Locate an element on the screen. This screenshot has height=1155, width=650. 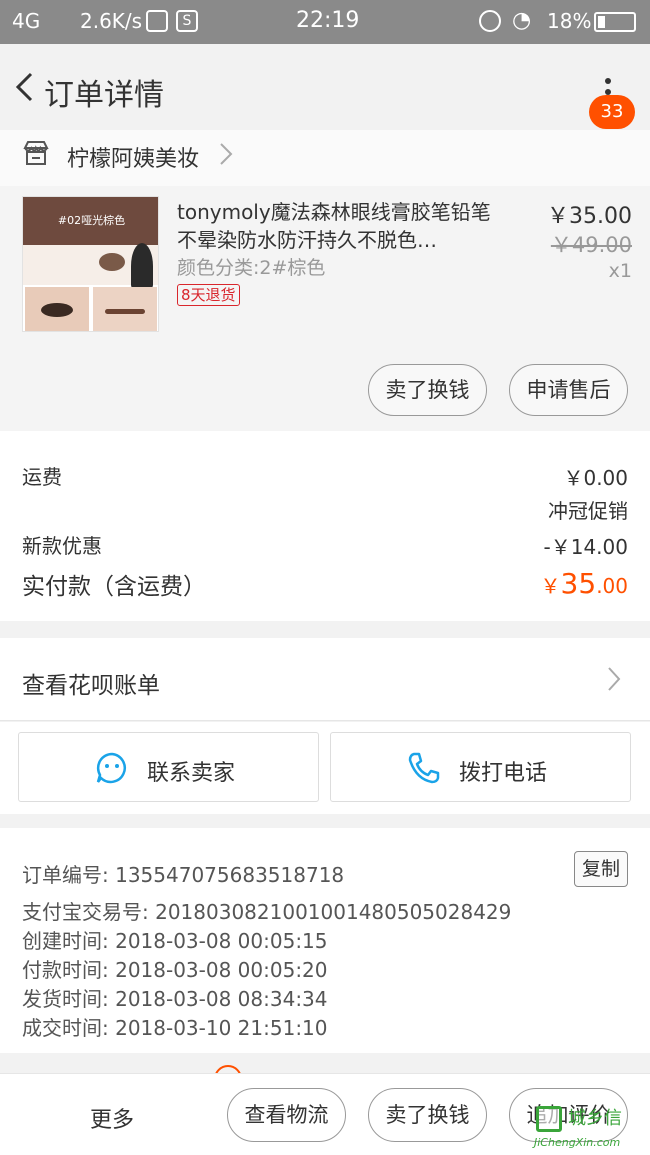
copy-button: 复制 is located at coordinates (601, 869).